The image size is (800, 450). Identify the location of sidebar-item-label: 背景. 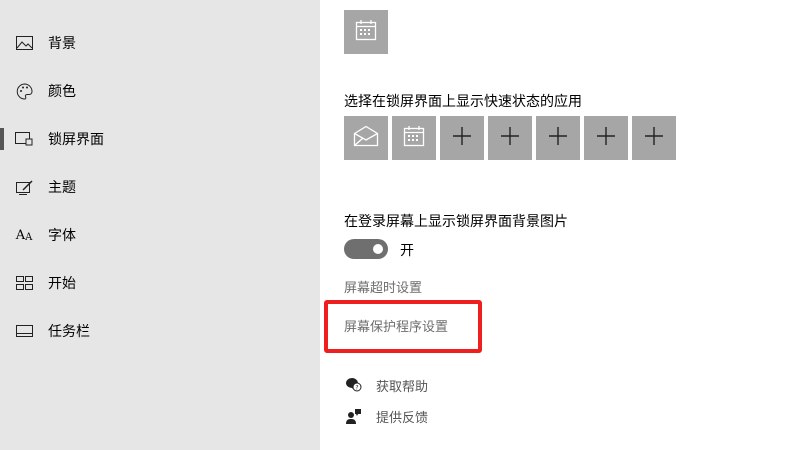
(62, 44).